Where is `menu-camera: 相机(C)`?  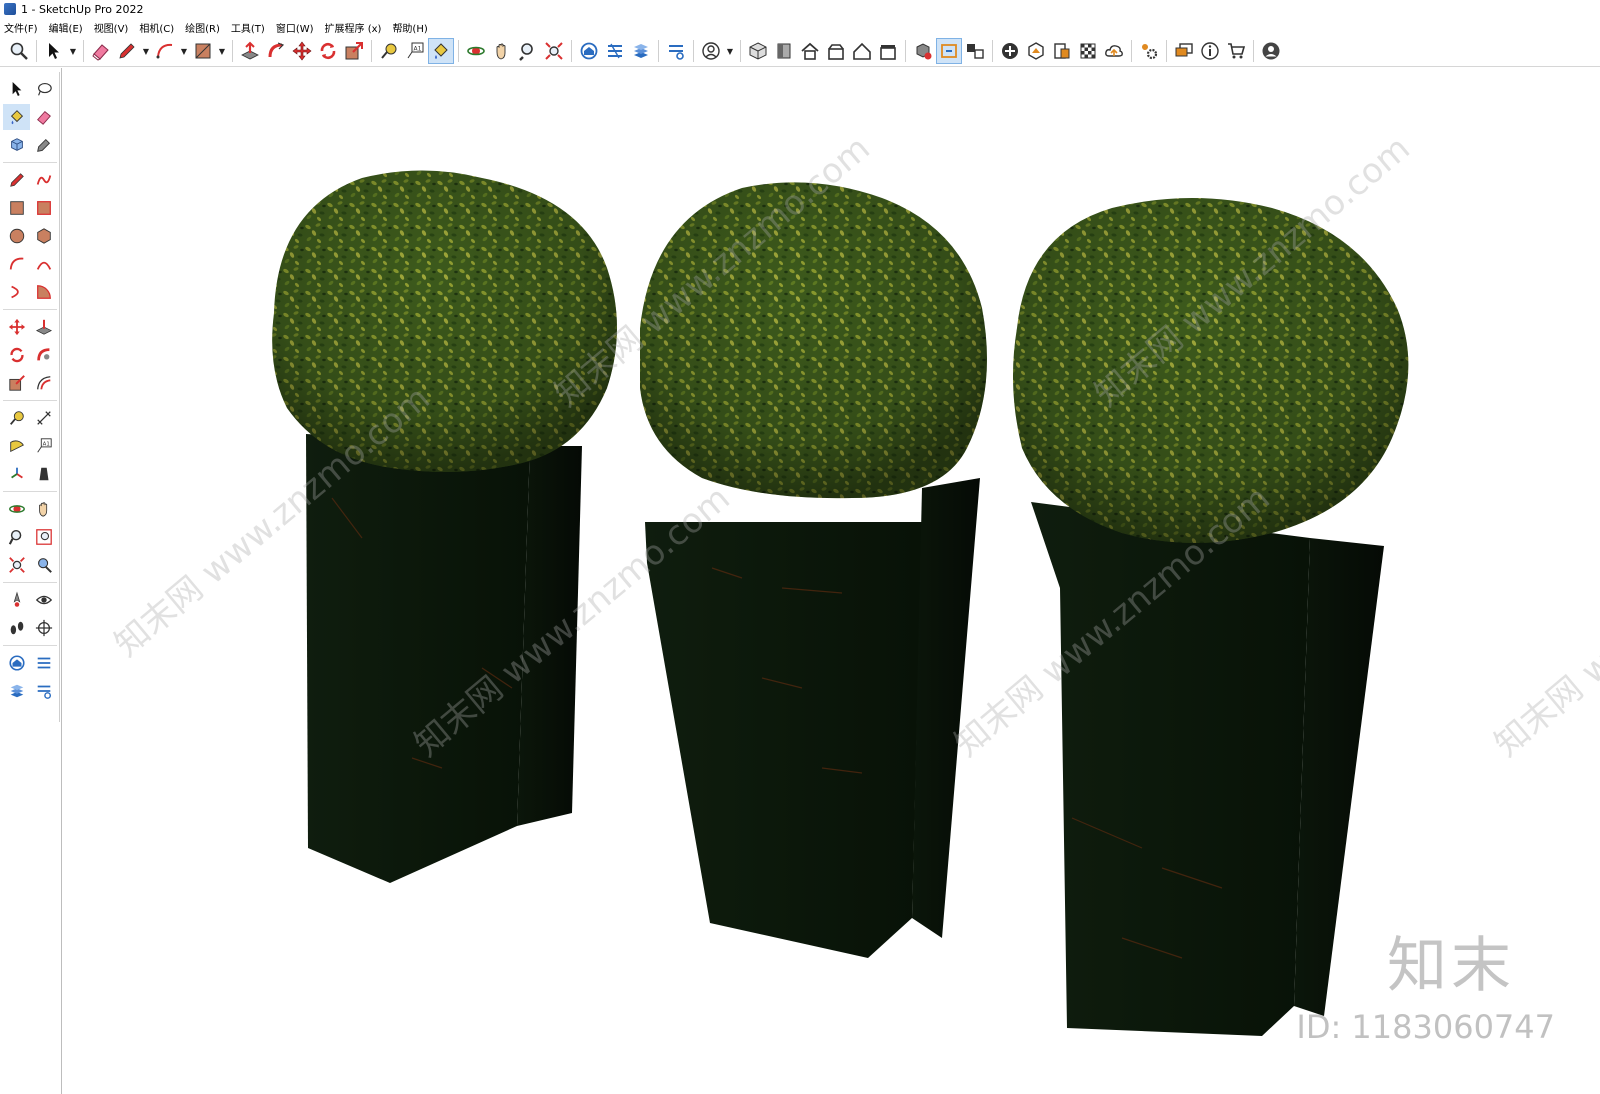
menu-camera: 相机(C) is located at coordinates (156, 27).